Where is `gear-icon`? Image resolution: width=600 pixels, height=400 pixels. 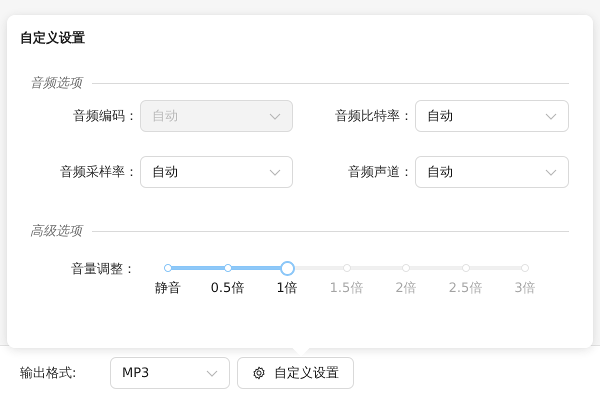 gear-icon is located at coordinates (259, 373).